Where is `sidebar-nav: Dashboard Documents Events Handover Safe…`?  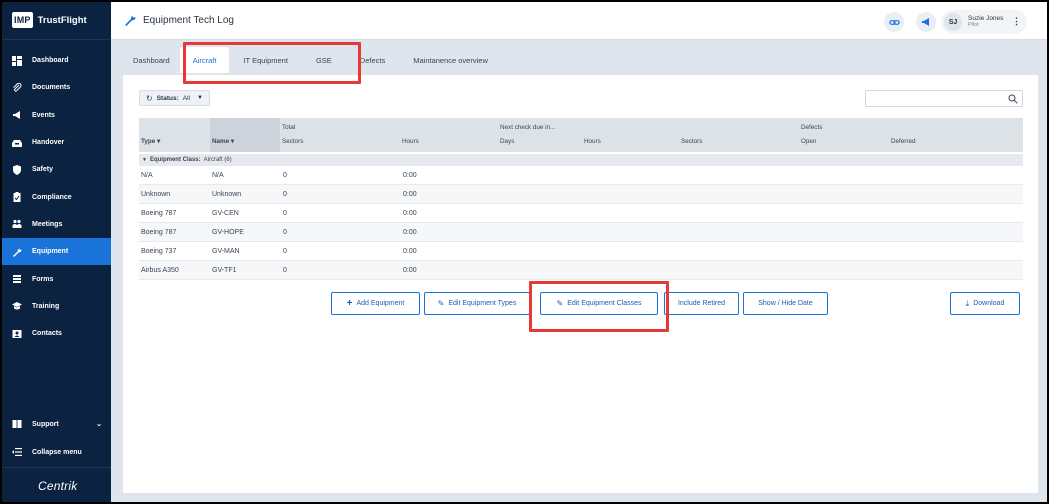
sidebar-nav: Dashboard Documents Events Handover Safe… is located at coordinates (56, 197).